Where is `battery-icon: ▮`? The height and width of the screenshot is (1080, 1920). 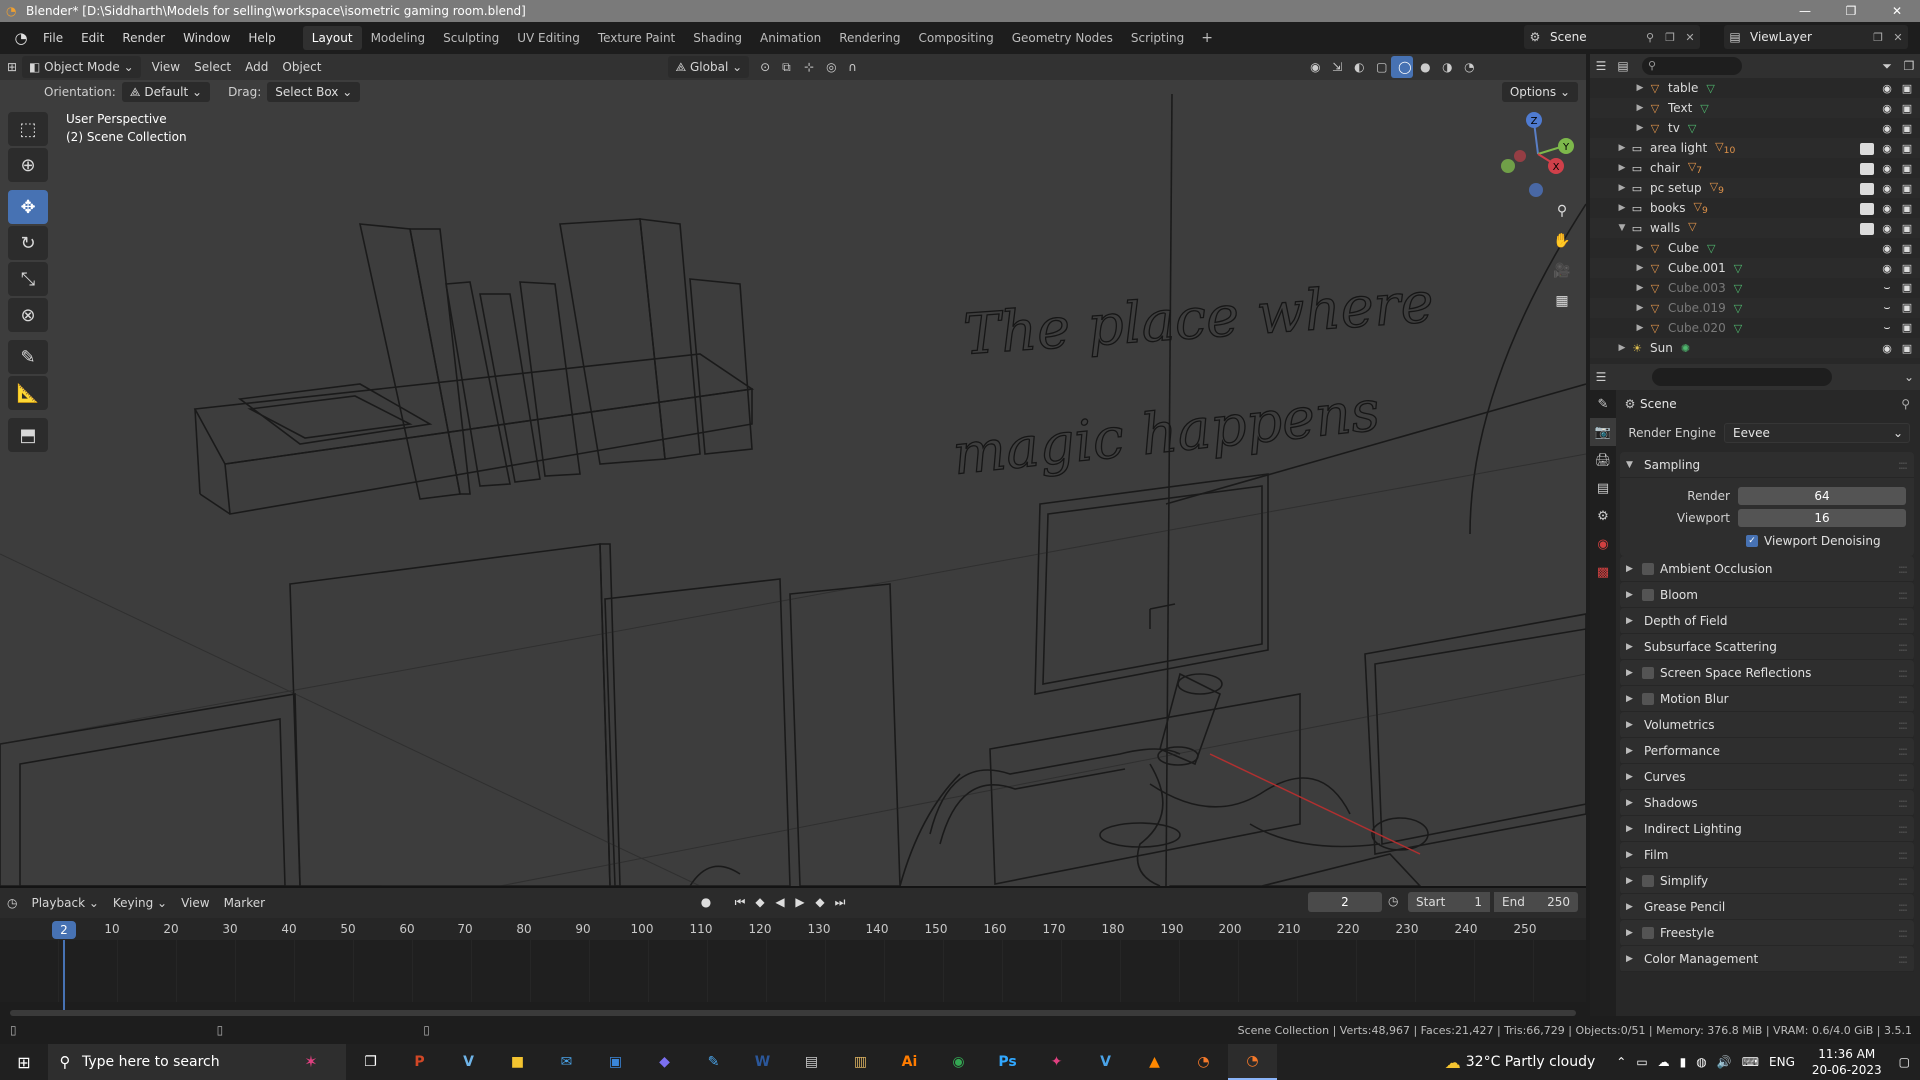
battery-icon: ▮ is located at coordinates (1683, 1062).